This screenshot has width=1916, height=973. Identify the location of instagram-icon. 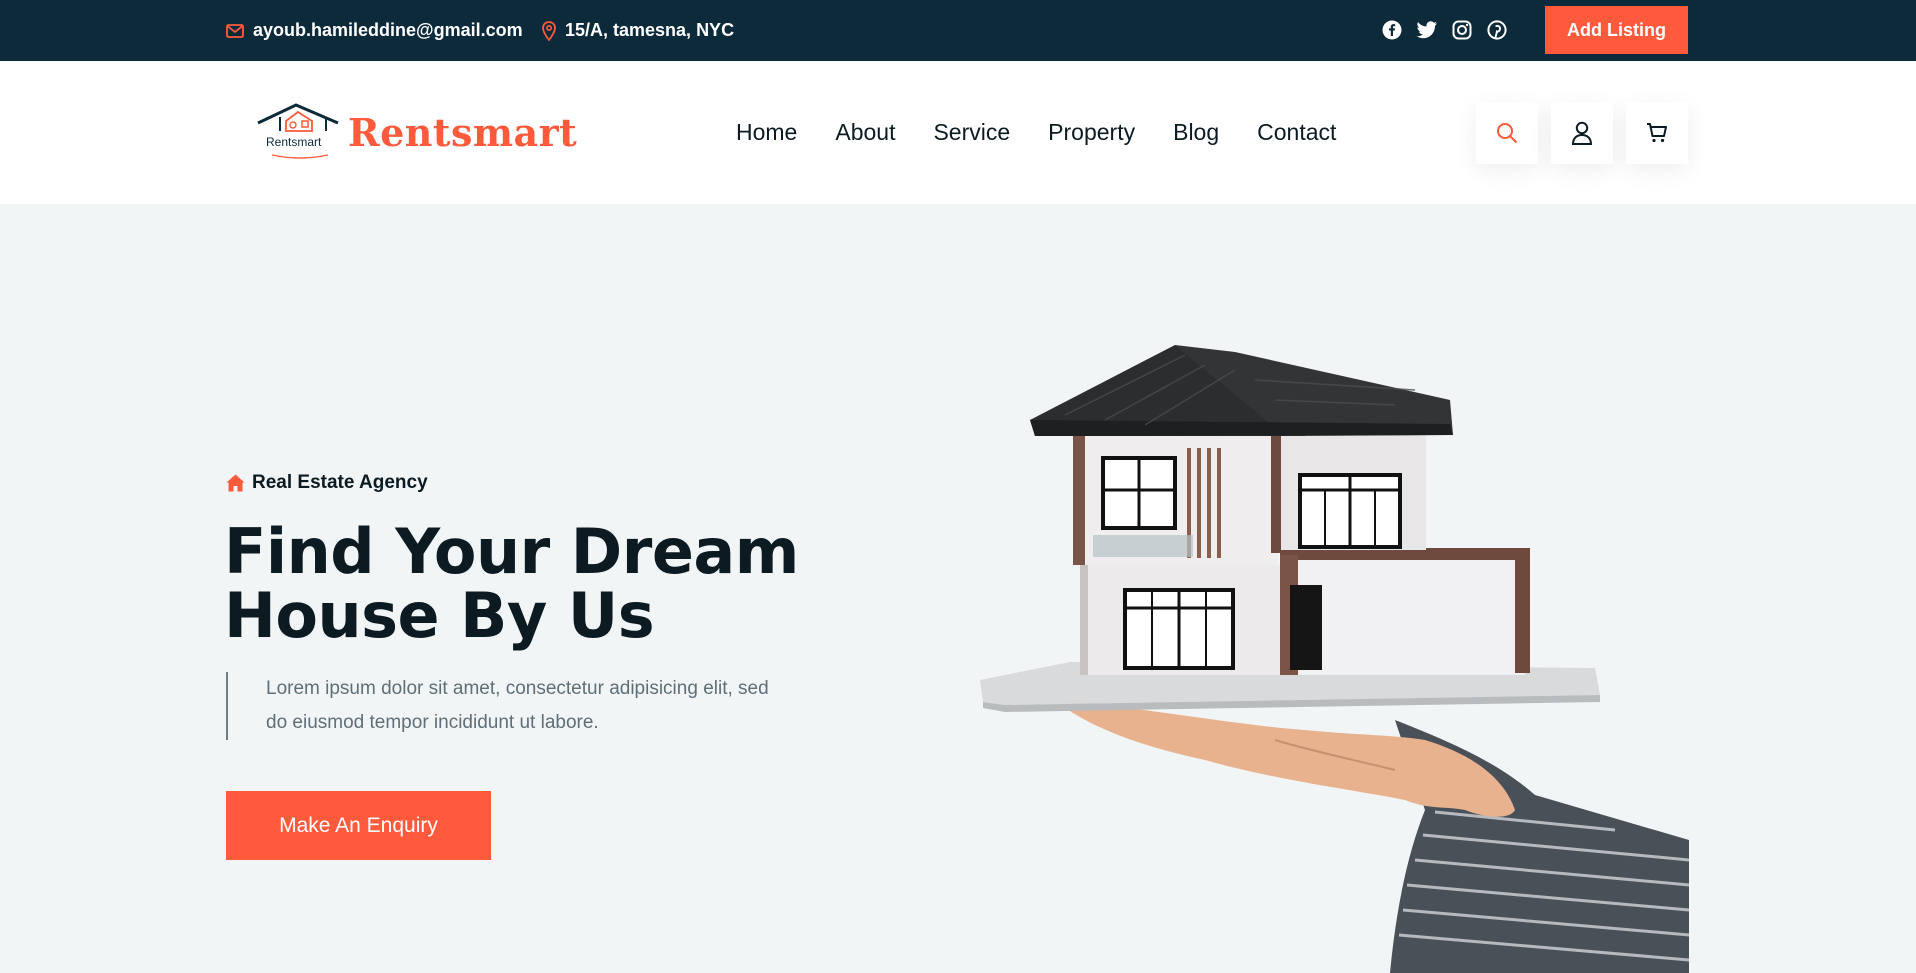
(1462, 30).